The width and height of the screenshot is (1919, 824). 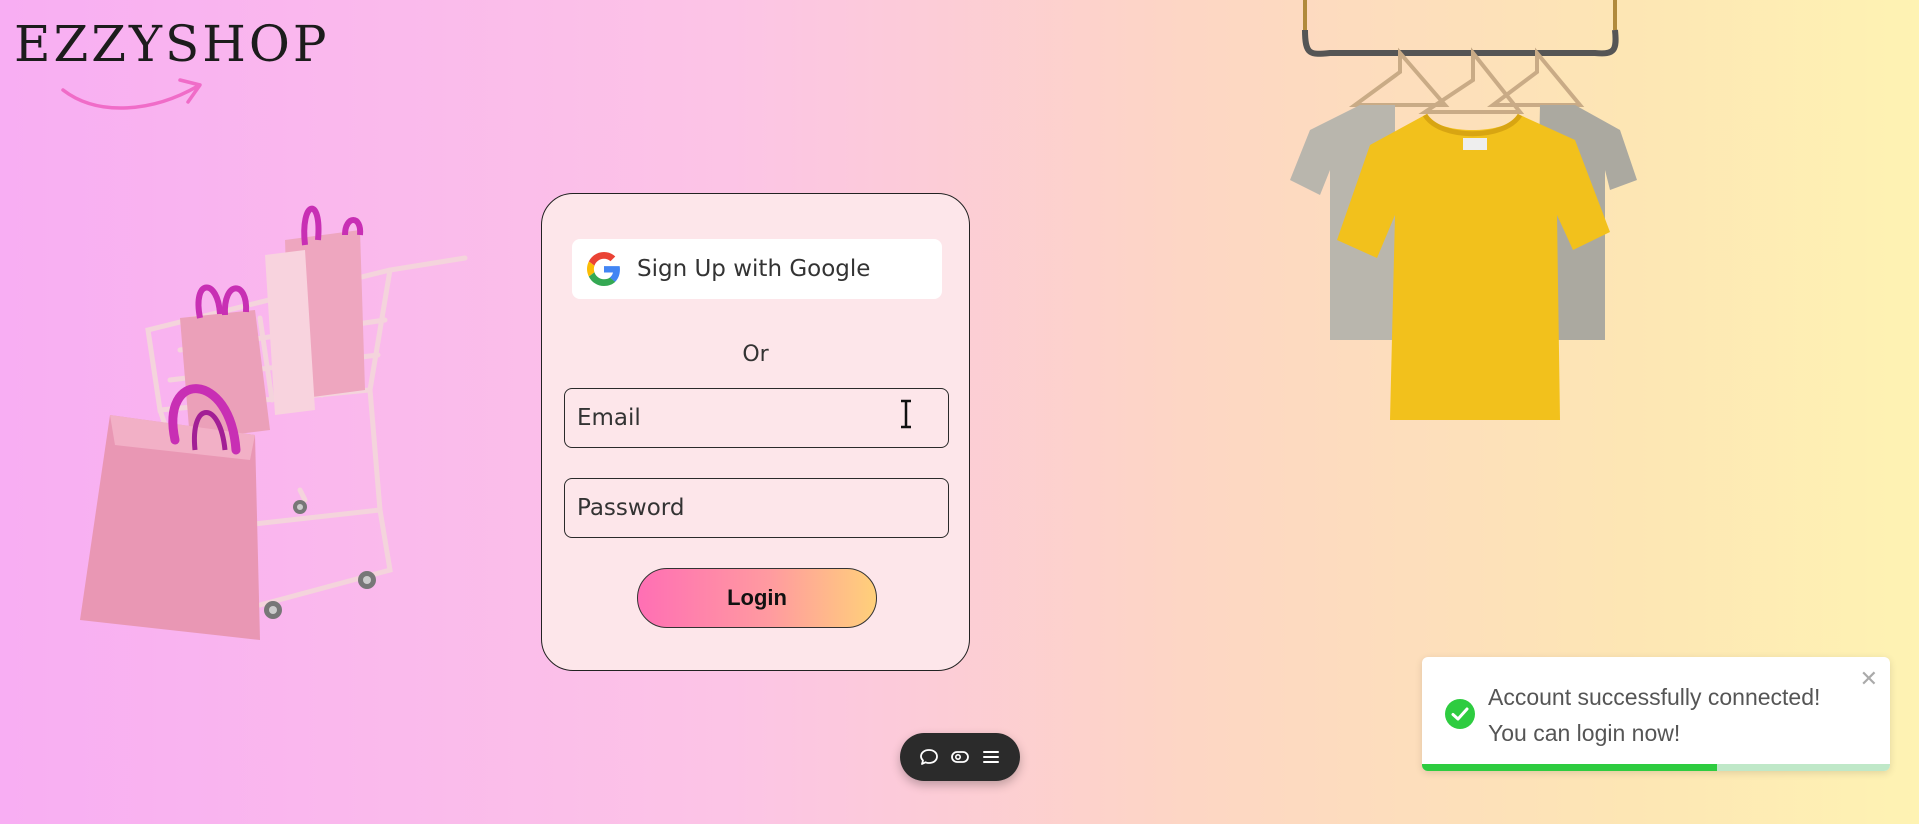 I want to click on clothing-rack-illustration, so click(x=1463, y=210).